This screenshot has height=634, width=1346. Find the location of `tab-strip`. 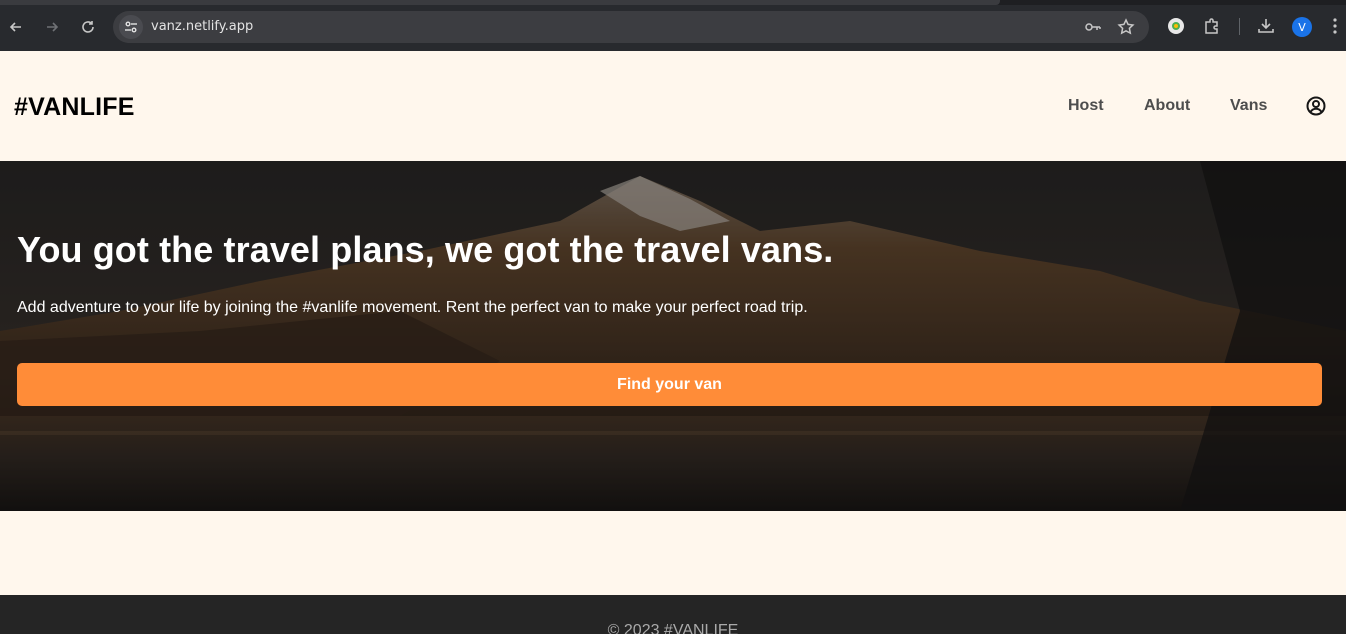

tab-strip is located at coordinates (673, 2).